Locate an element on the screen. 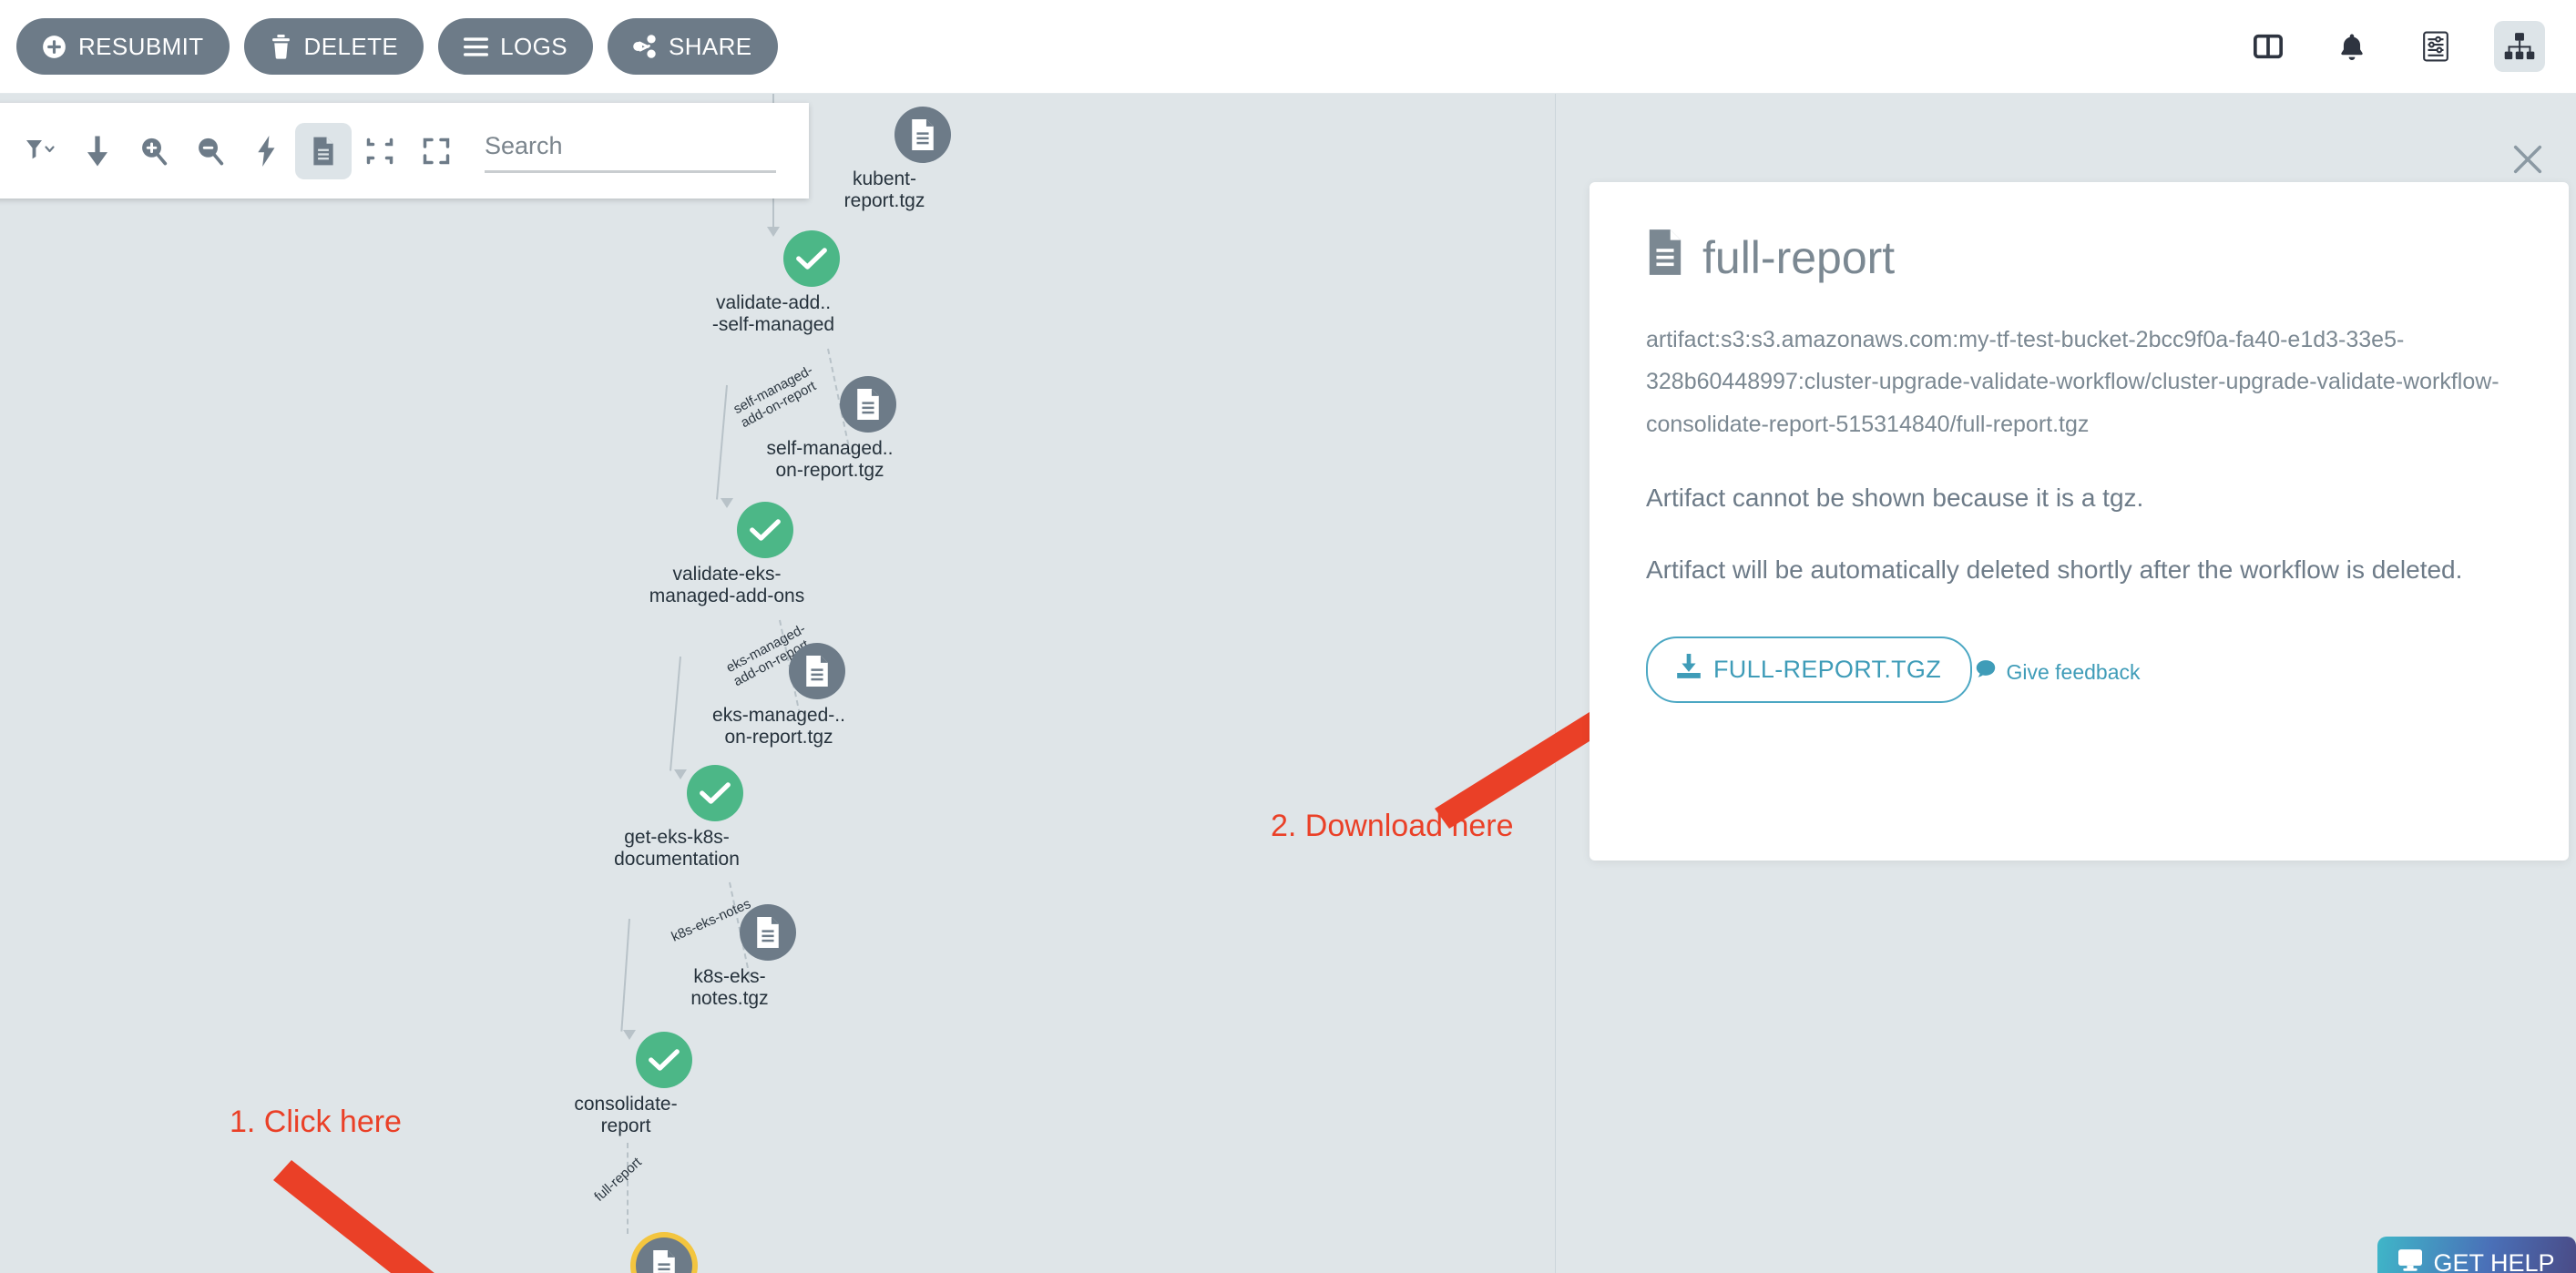 This screenshot has height=1273, width=2576. download-icon is located at coordinates (1689, 670).